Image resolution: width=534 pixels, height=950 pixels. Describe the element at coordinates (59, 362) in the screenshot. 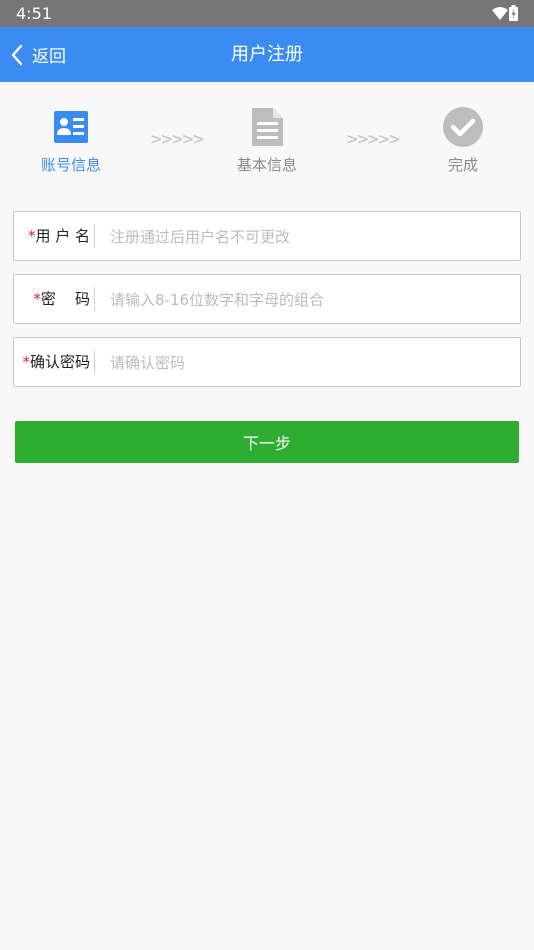

I see `confirm-password-label-text: 确认密码` at that location.